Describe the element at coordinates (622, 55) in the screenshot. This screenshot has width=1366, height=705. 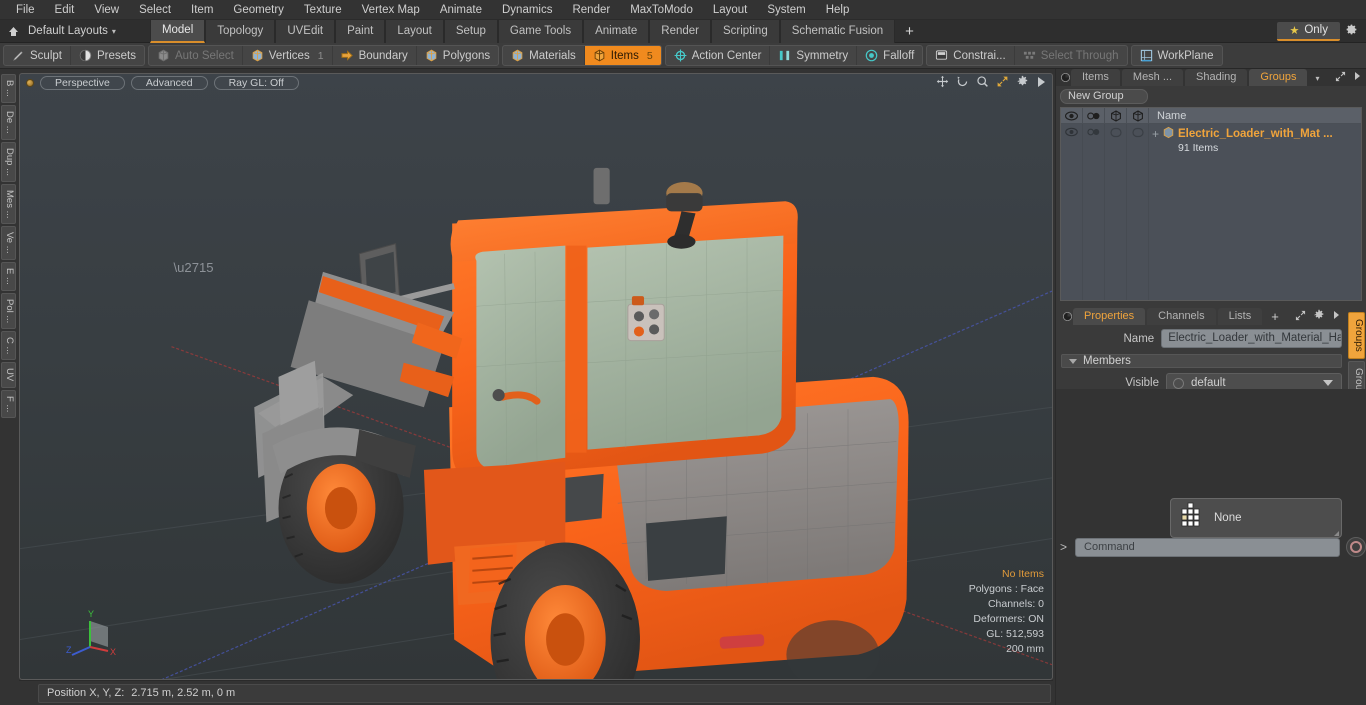
I see `tool-button-items: Items 5` at that location.